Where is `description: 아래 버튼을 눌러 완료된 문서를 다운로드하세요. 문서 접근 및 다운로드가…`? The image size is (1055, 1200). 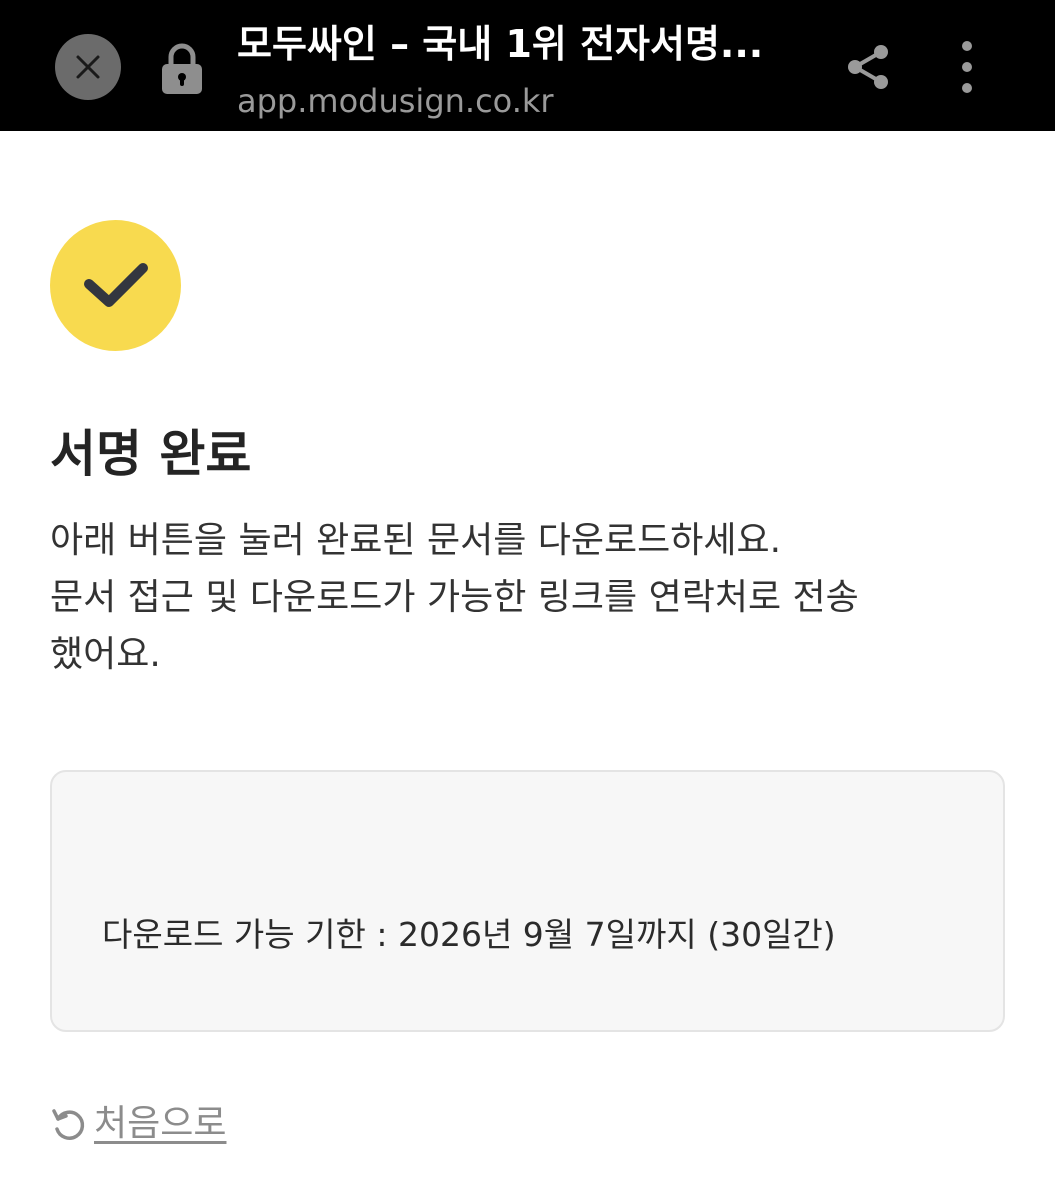
description: 아래 버튼을 눌러 완료된 문서를 다운로드하세요. 문서 접근 및 다운로드가… is located at coordinates (530, 597).